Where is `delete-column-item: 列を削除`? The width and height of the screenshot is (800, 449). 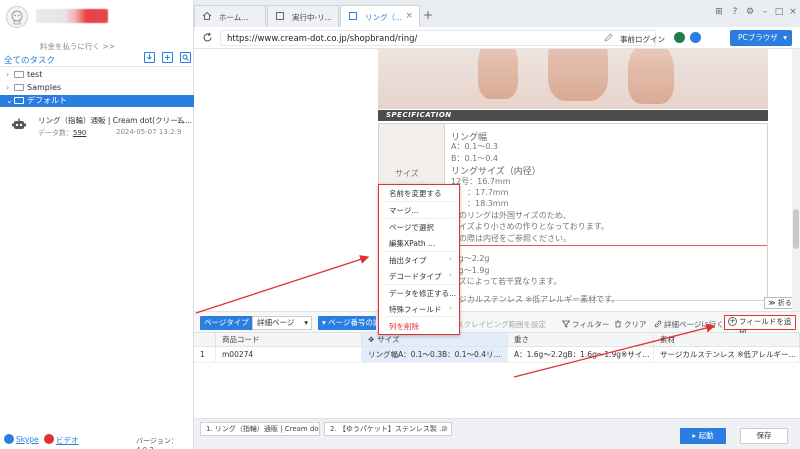 delete-column-item: 列を削除 is located at coordinates (404, 326).